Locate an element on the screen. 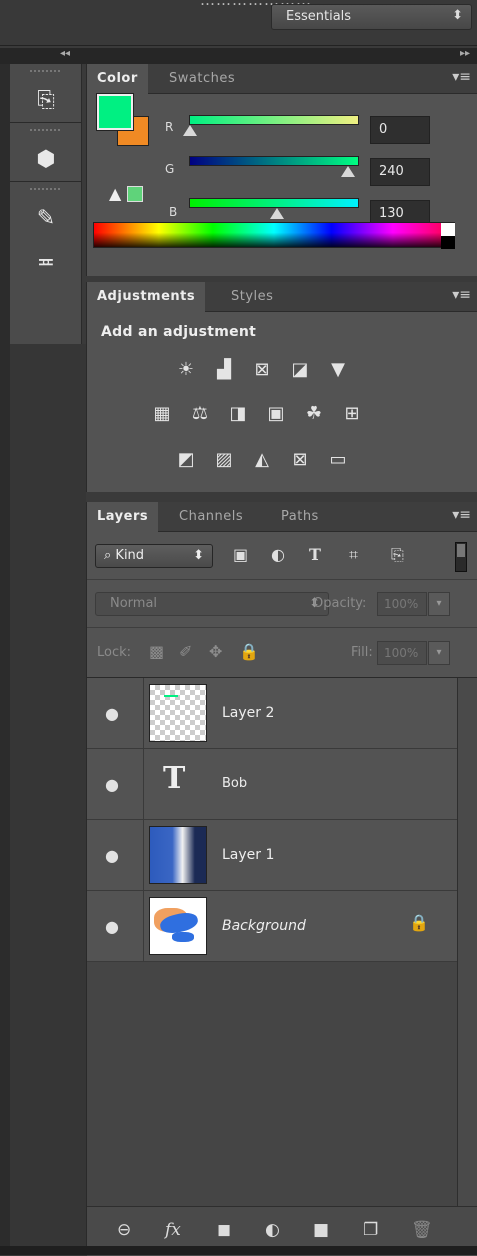 The width and height of the screenshot is (477, 1256). brush-preset-icon: ≖ is located at coordinates (46, 262).